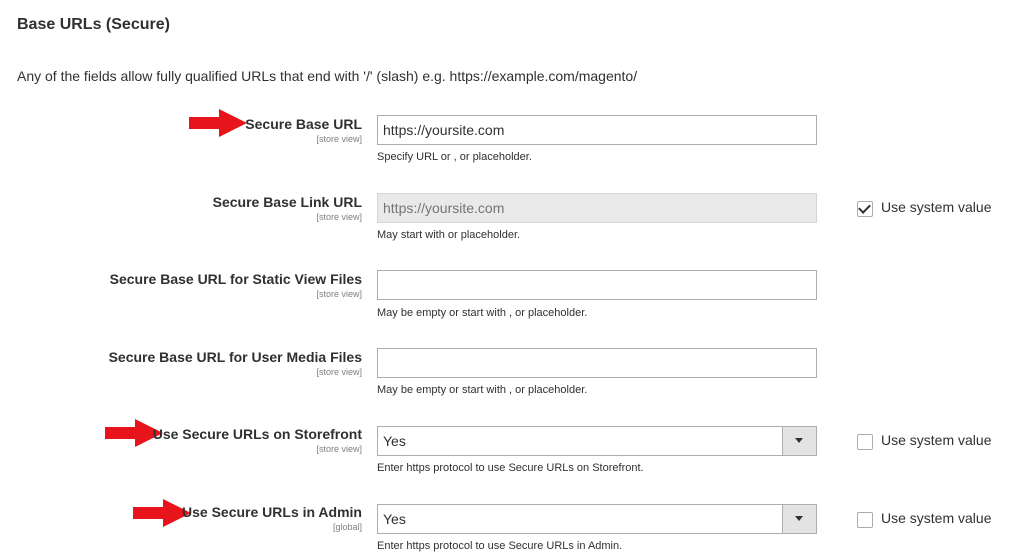 This screenshot has width=1024, height=560. Describe the element at coordinates (93, 24) in the screenshot. I see `section-title: Base URLs (Secure)` at that location.